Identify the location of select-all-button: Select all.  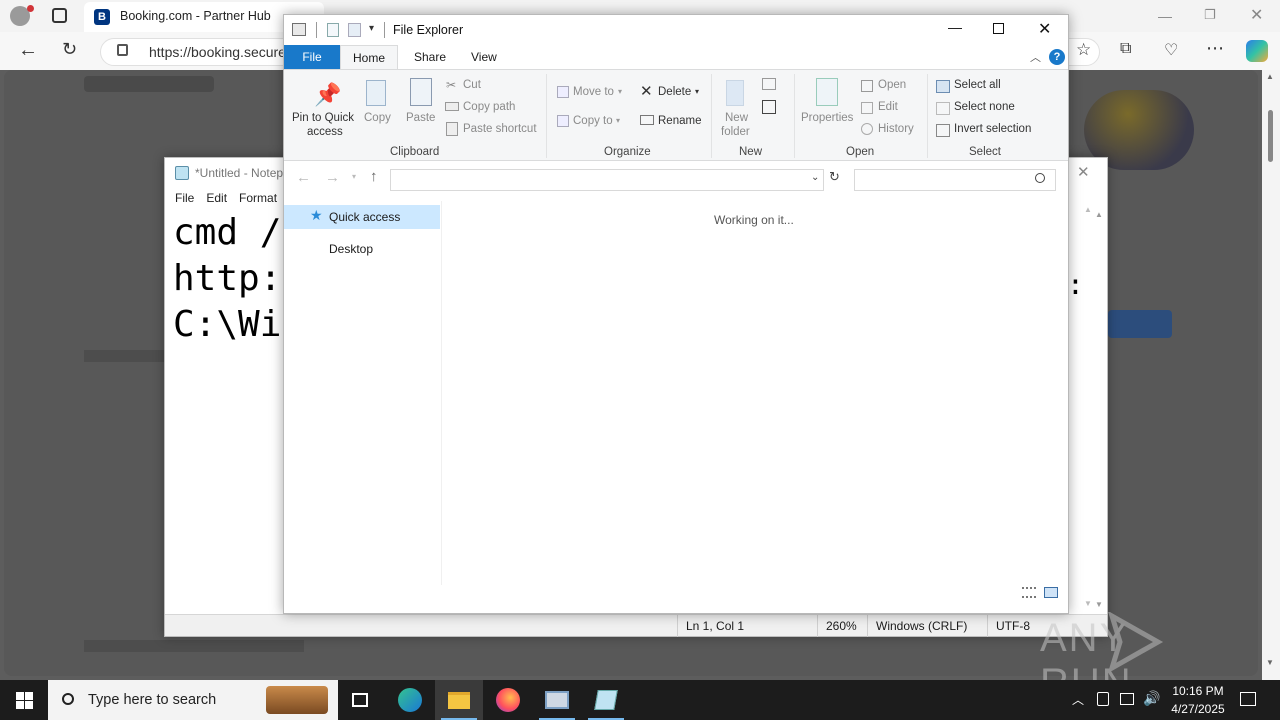
(977, 85).